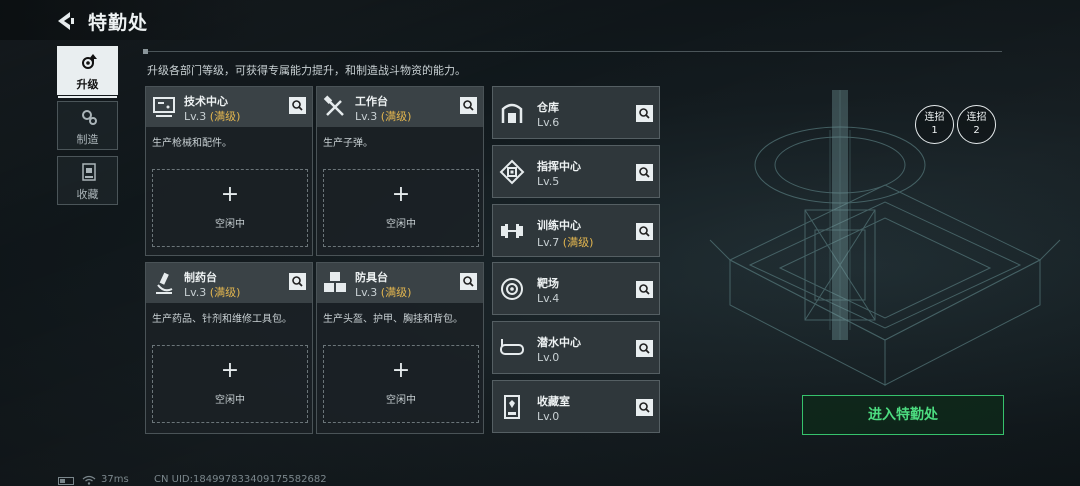  I want to click on facility-shooting-range: 靶场 Lv.4, so click(576, 288).